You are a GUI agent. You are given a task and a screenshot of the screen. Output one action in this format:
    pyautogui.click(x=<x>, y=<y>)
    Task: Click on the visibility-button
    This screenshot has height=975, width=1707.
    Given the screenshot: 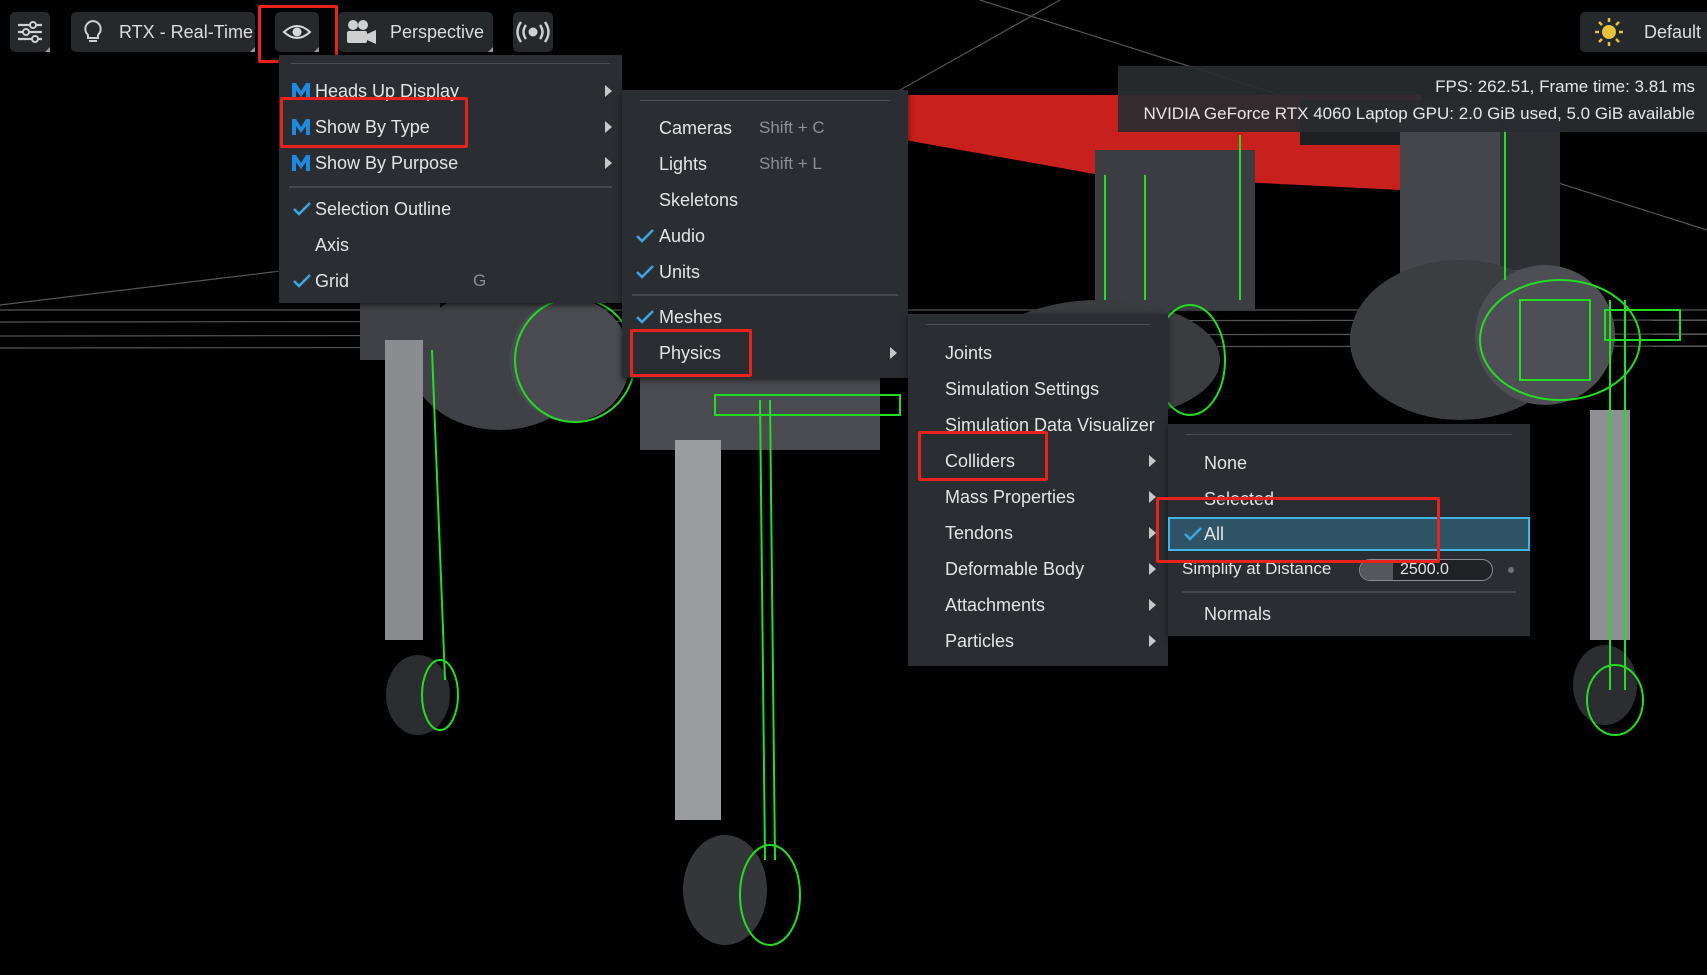 What is the action you would take?
    pyautogui.click(x=297, y=32)
    